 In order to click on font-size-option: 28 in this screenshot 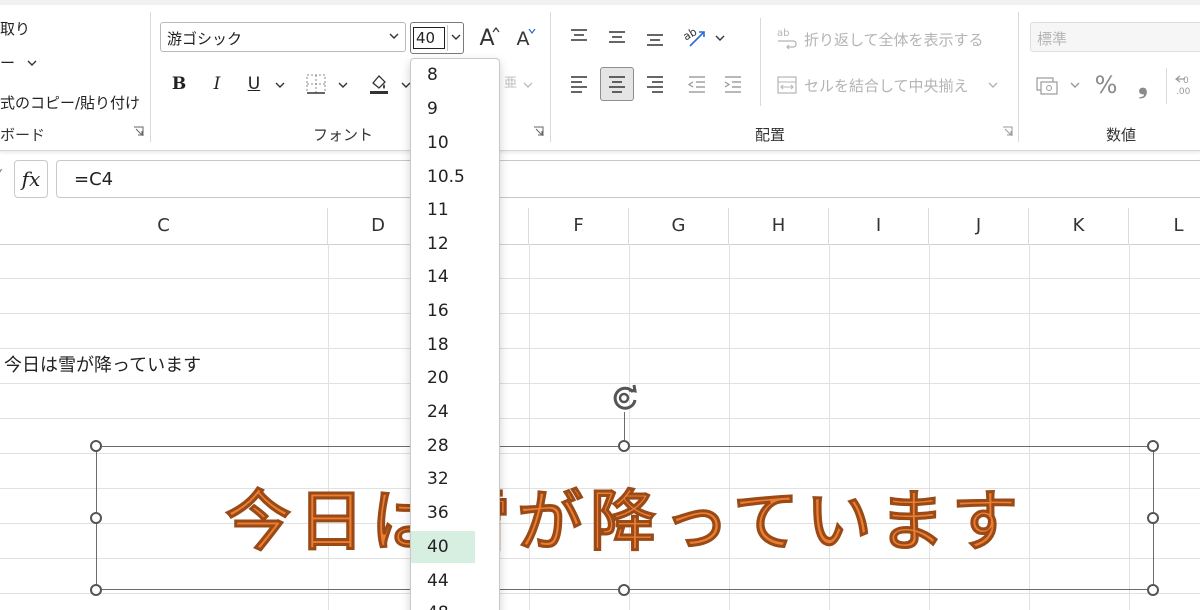, I will do `click(455, 446)`.